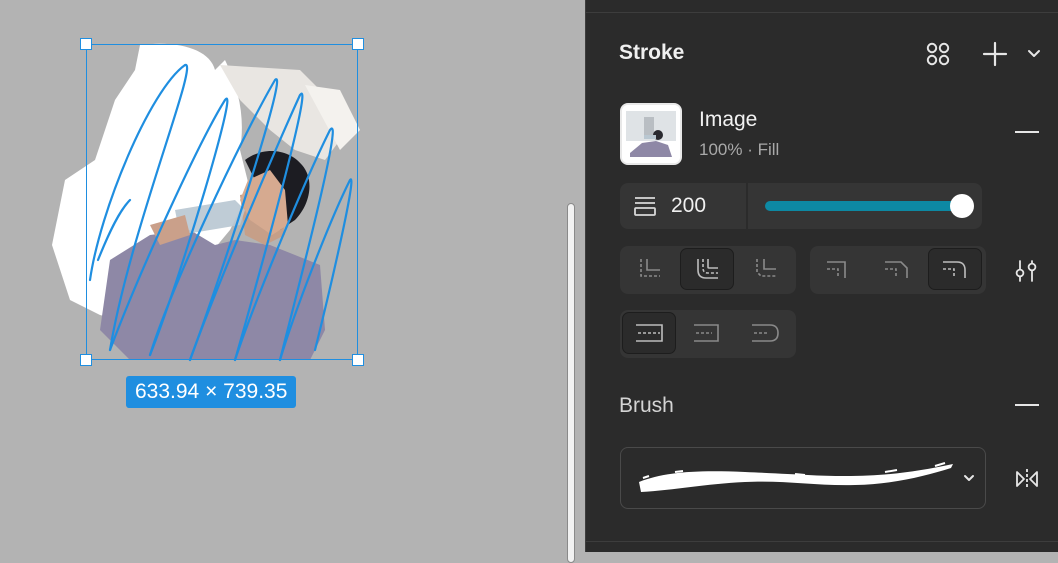 This screenshot has width=1058, height=563. I want to click on join-style-group, so click(708, 270).